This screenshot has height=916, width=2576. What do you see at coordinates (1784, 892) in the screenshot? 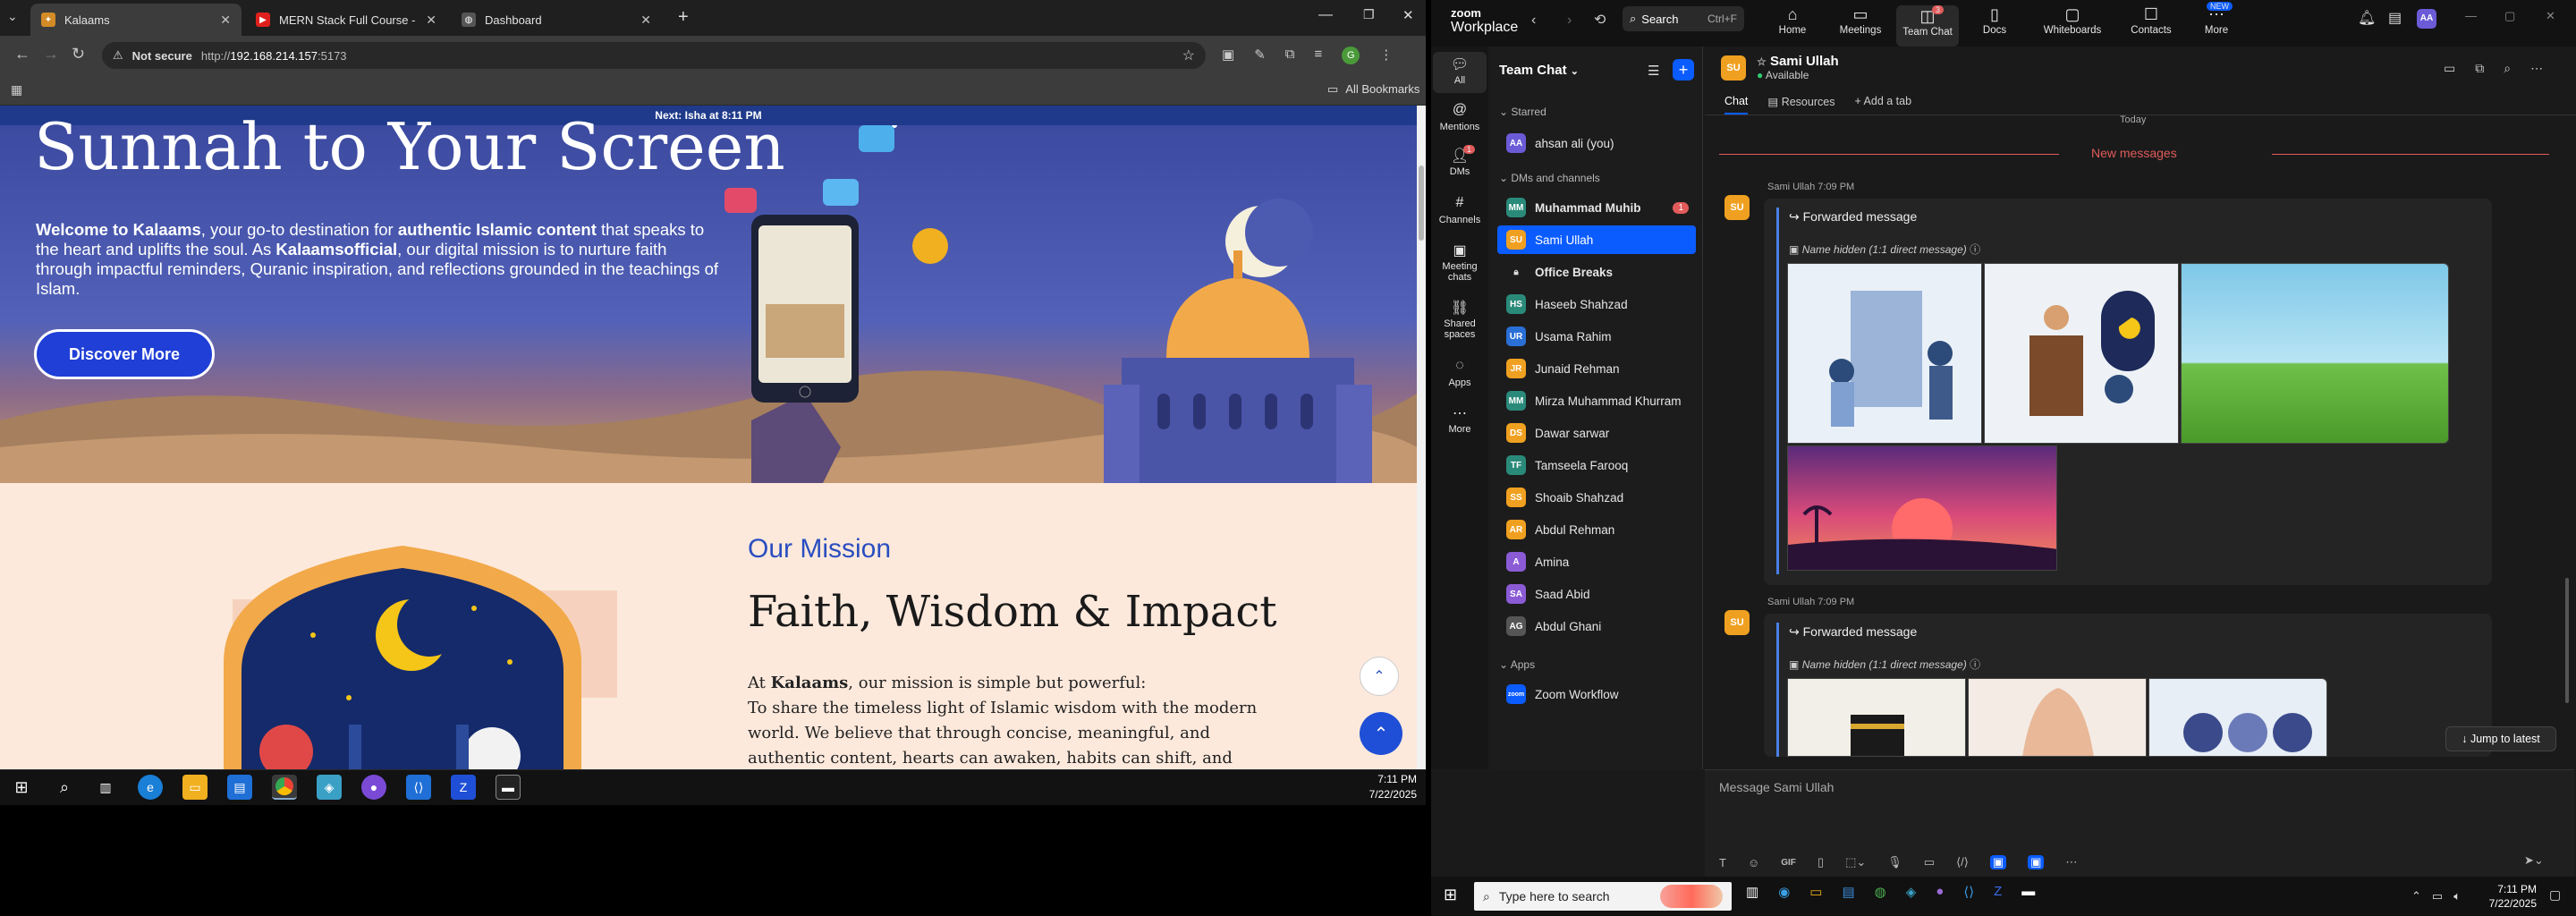
I see `edge-icon: ◉` at bounding box center [1784, 892].